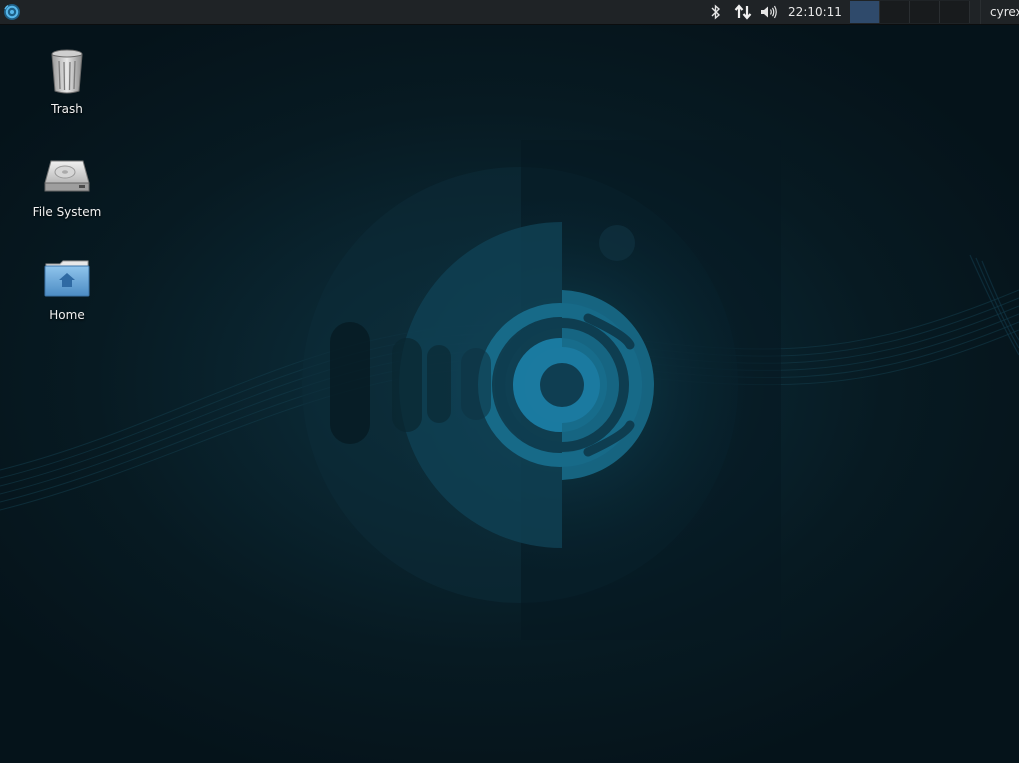  Describe the element at coordinates (999, 12) in the screenshot. I see `user-menu-button: cyrex` at that location.